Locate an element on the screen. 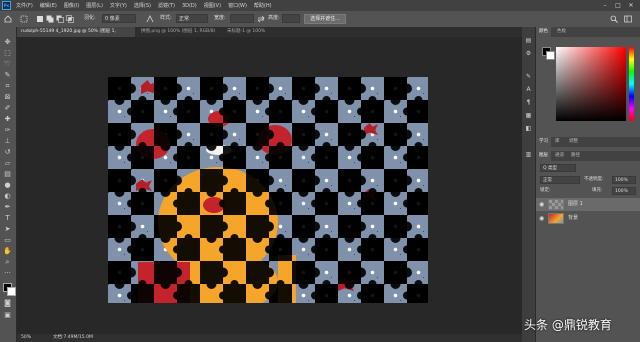 Image resolution: width=640 pixels, height=342 pixels. layer-kind-filter: Q 类型 is located at coordinates (558, 168).